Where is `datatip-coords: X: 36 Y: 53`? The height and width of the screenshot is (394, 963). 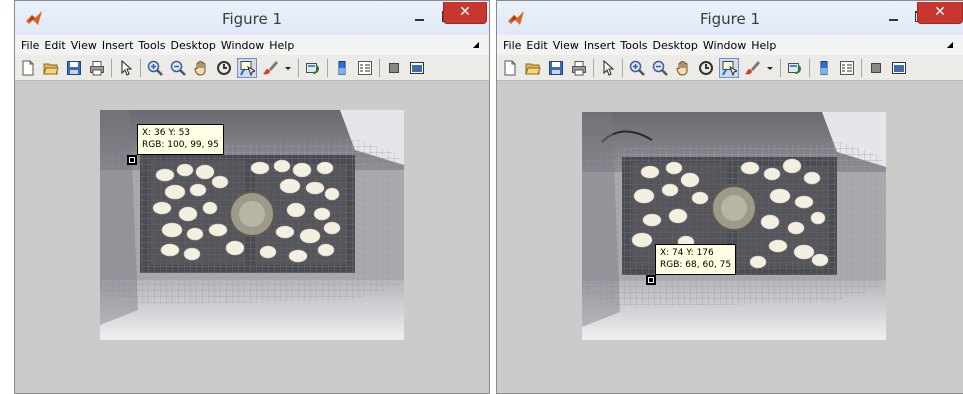 datatip-coords: X: 36 Y: 53 is located at coordinates (166, 133).